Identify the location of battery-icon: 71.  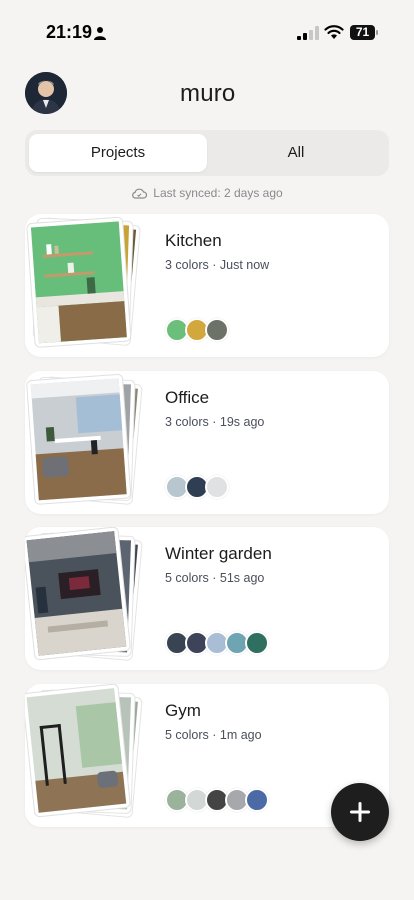
(364, 32).